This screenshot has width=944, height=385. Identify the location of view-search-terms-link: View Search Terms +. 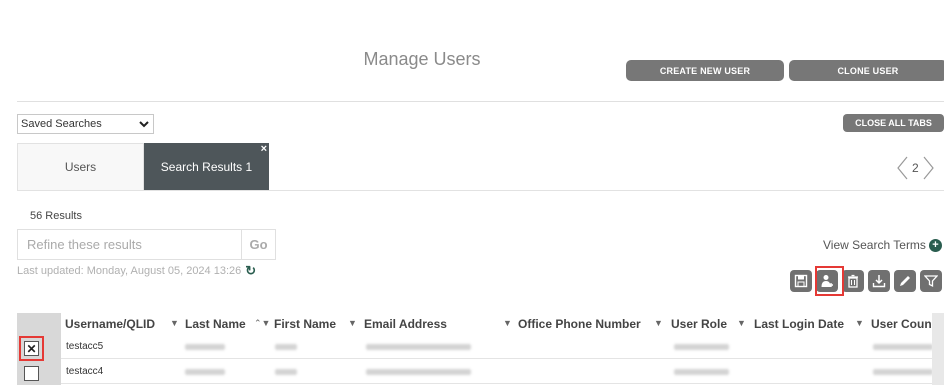
(882, 245).